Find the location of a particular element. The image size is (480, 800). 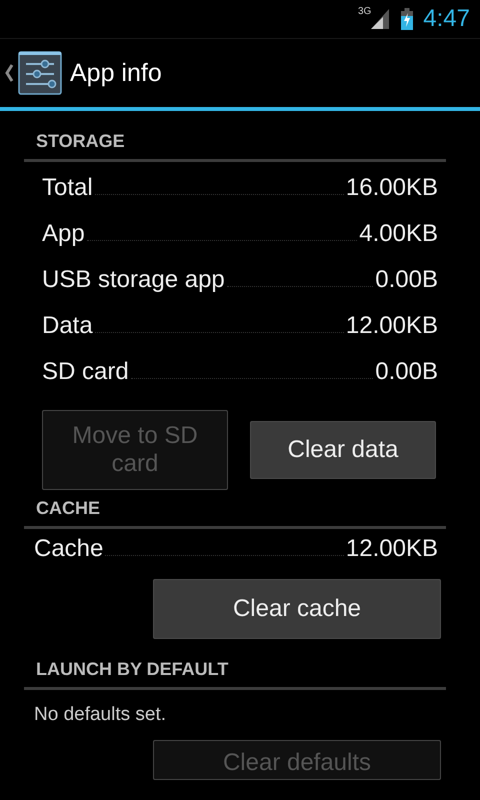

clear-cache-button: Clear cache is located at coordinates (297, 609).